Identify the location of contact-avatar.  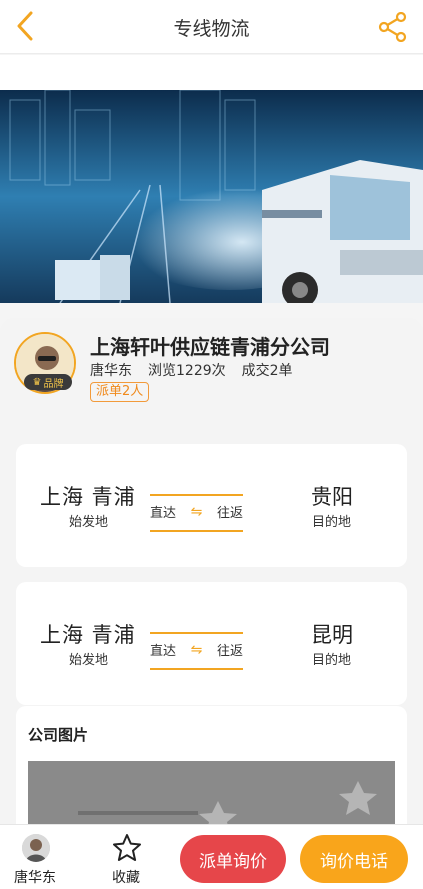
(36, 848).